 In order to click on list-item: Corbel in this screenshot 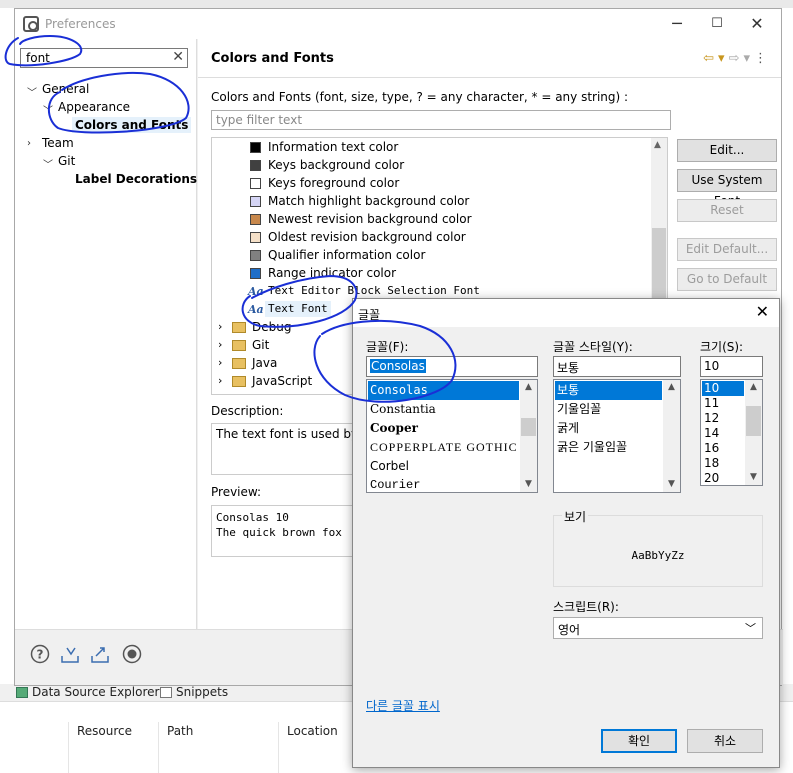, I will do `click(443, 466)`.